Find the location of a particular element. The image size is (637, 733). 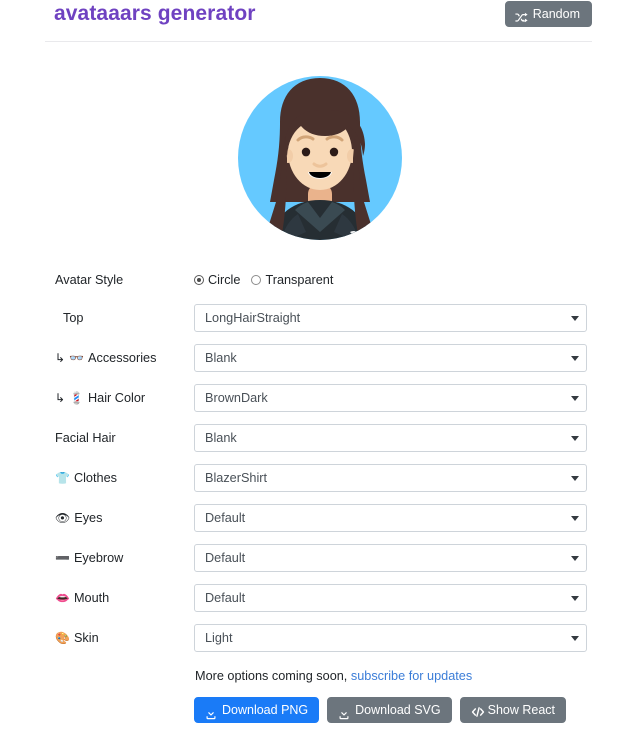

download-svg-button: Download SVG is located at coordinates (389, 710).